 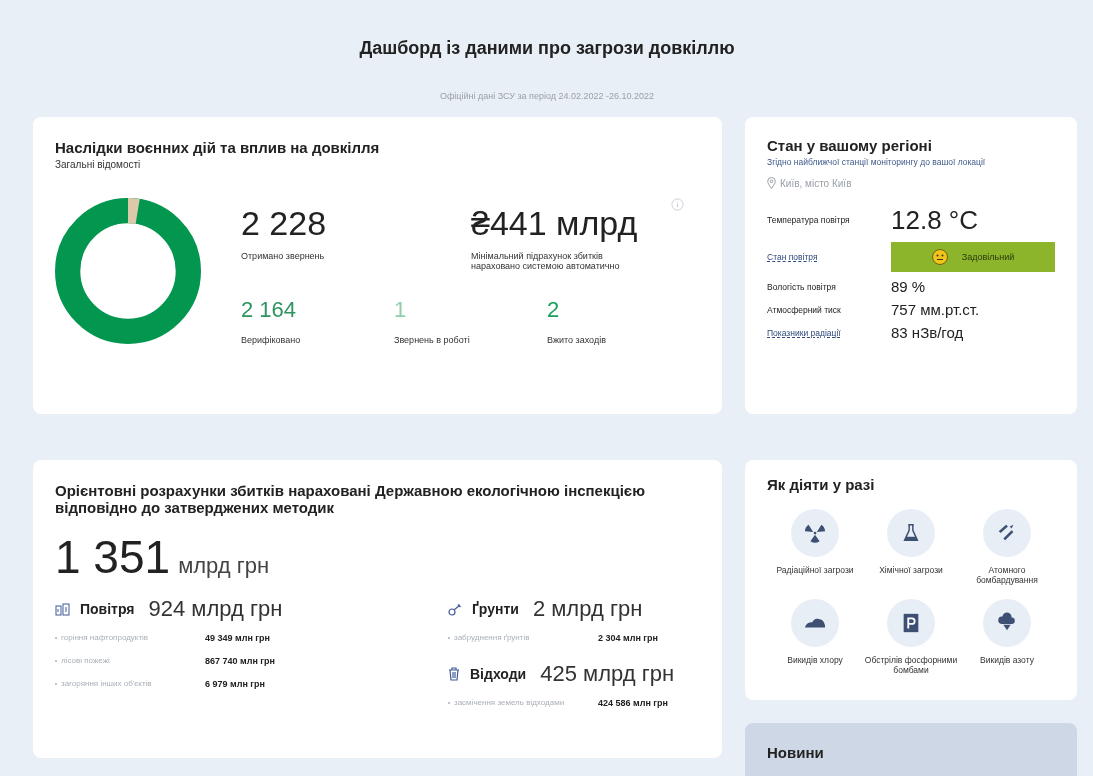 I want to click on damage-item-label: забруднення ґрунтів, so click(x=492, y=637).